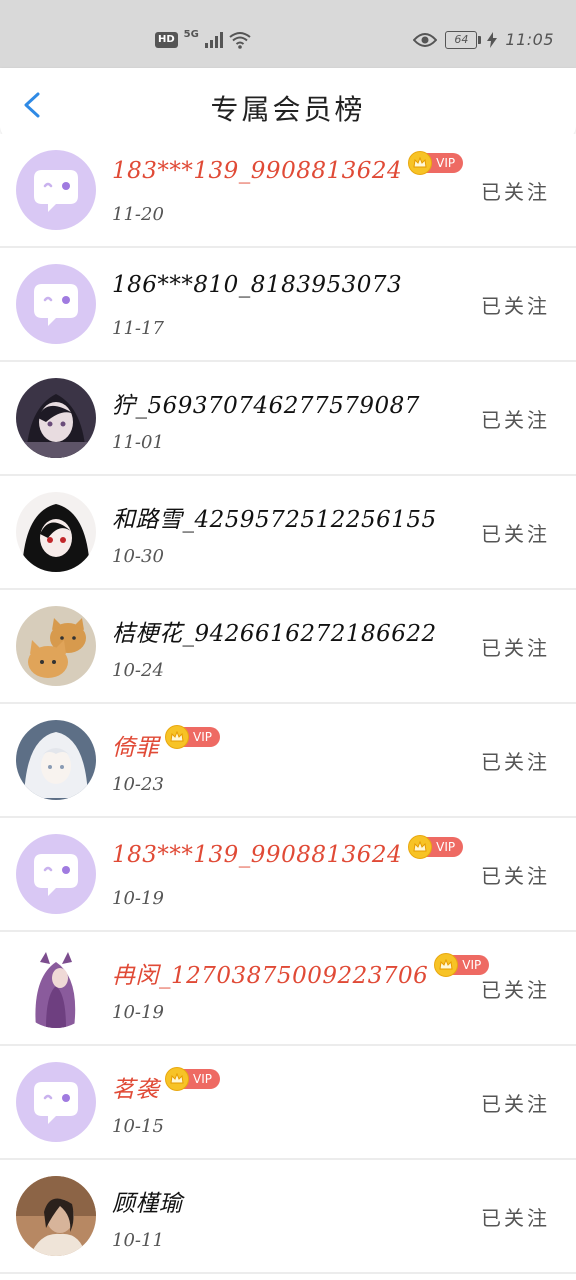 The height and width of the screenshot is (1280, 576). What do you see at coordinates (492, 39) in the screenshot?
I see `charging-icon` at bounding box center [492, 39].